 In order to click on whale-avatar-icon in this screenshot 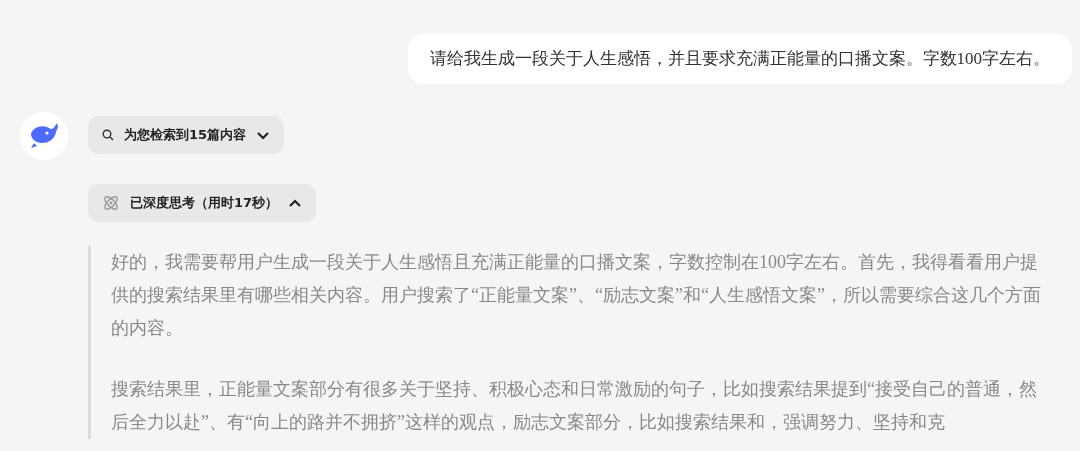, I will do `click(44, 136)`.